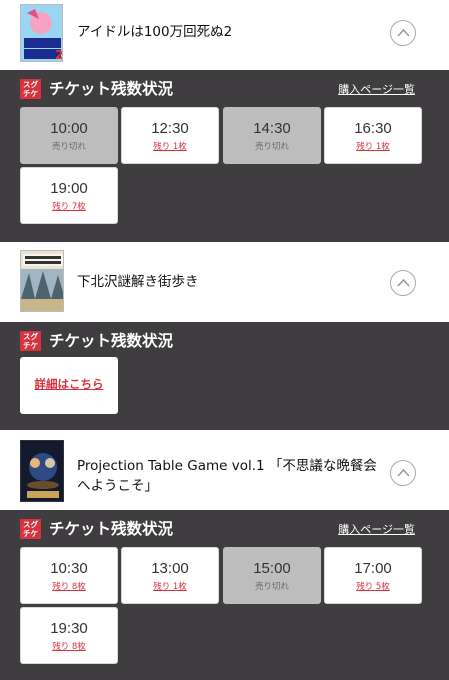  I want to click on slot-time: 19:00, so click(69, 188).